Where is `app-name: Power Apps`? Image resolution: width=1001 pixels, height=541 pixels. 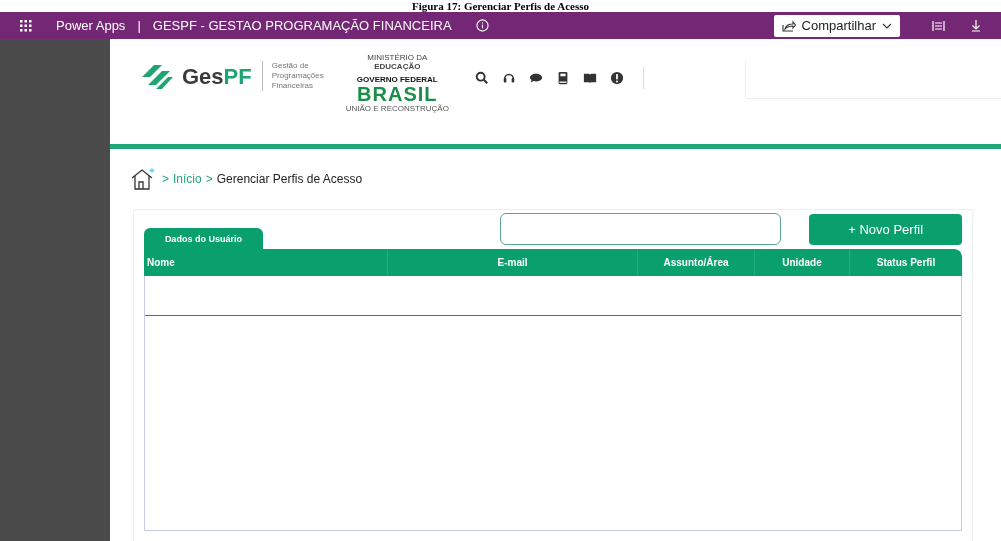 app-name: Power Apps is located at coordinates (91, 25).